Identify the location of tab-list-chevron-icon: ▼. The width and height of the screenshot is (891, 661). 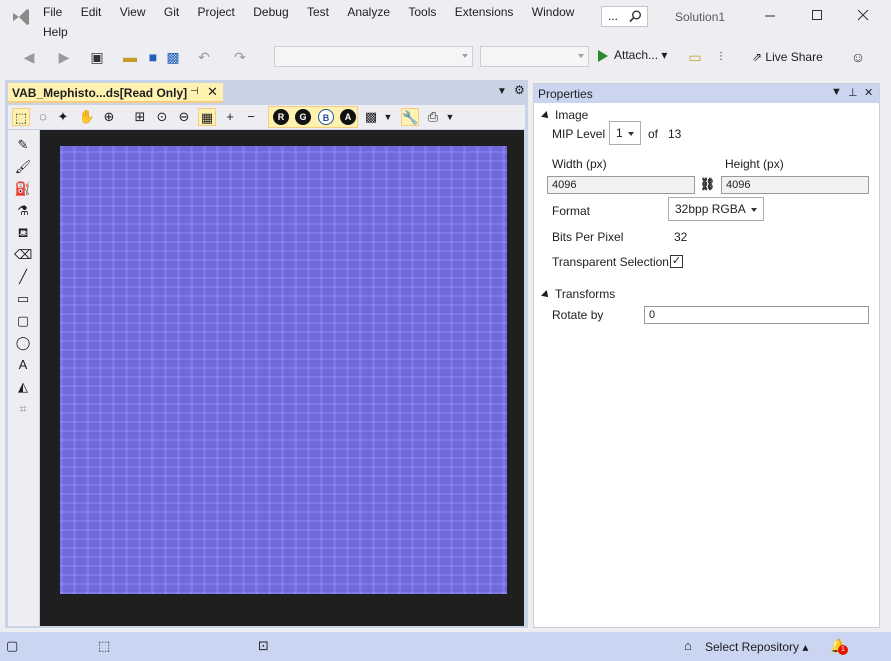
(502, 91).